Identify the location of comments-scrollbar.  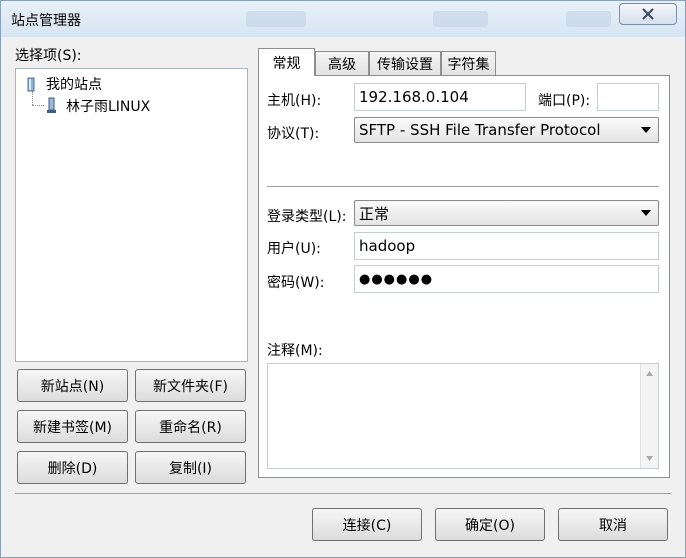
(649, 416).